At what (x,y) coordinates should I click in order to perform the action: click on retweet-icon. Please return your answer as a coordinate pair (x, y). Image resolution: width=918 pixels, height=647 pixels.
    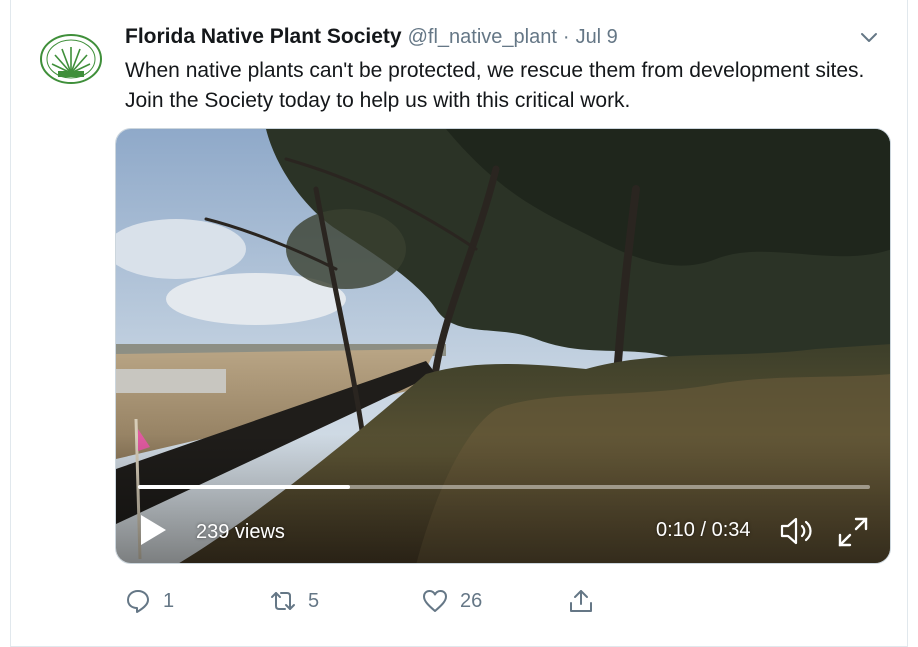
    Looking at the image, I should click on (283, 601).